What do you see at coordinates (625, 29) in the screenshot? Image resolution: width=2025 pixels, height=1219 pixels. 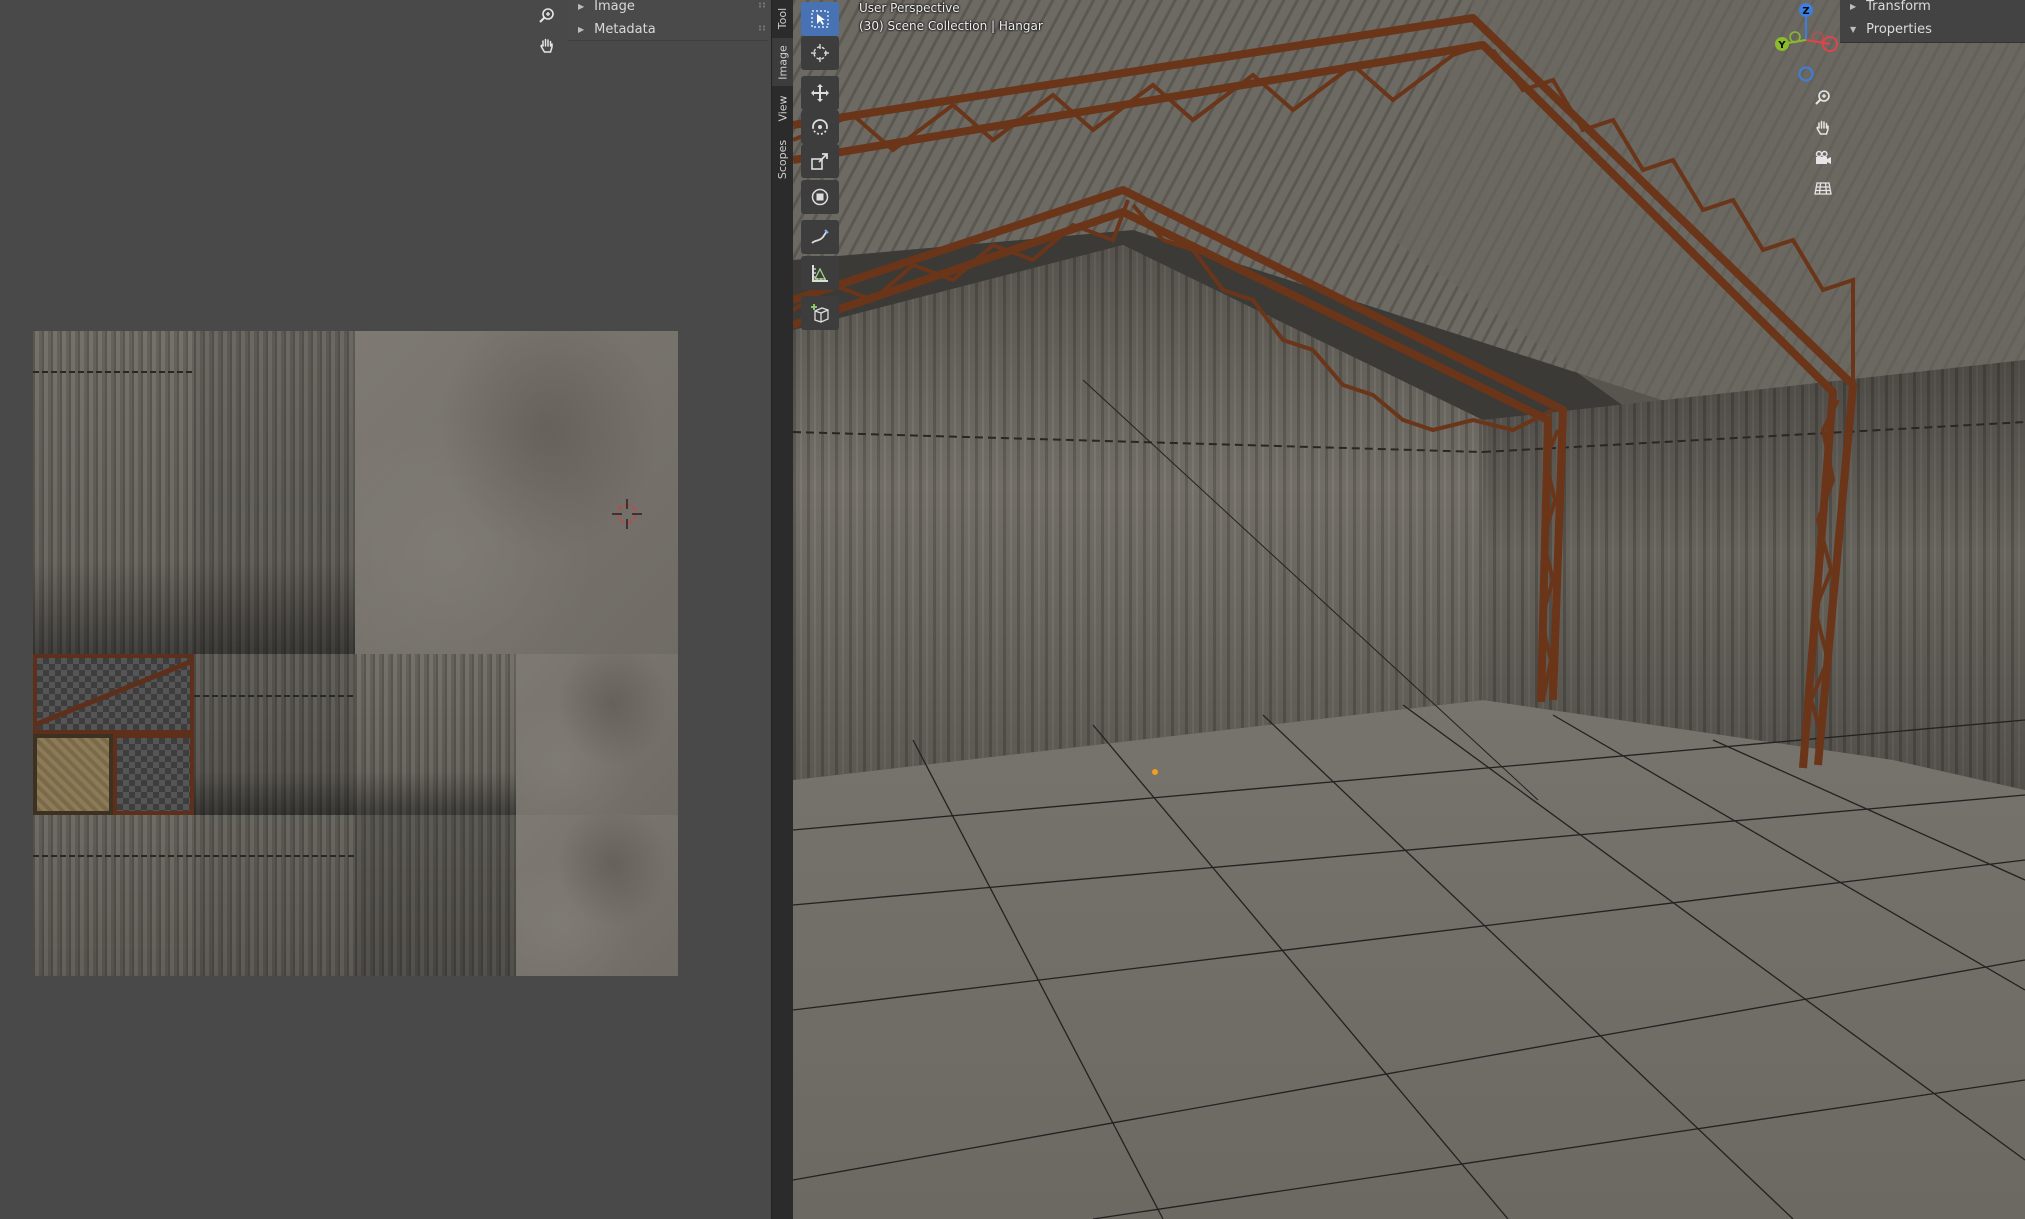 I see `panel-label: Metadata` at bounding box center [625, 29].